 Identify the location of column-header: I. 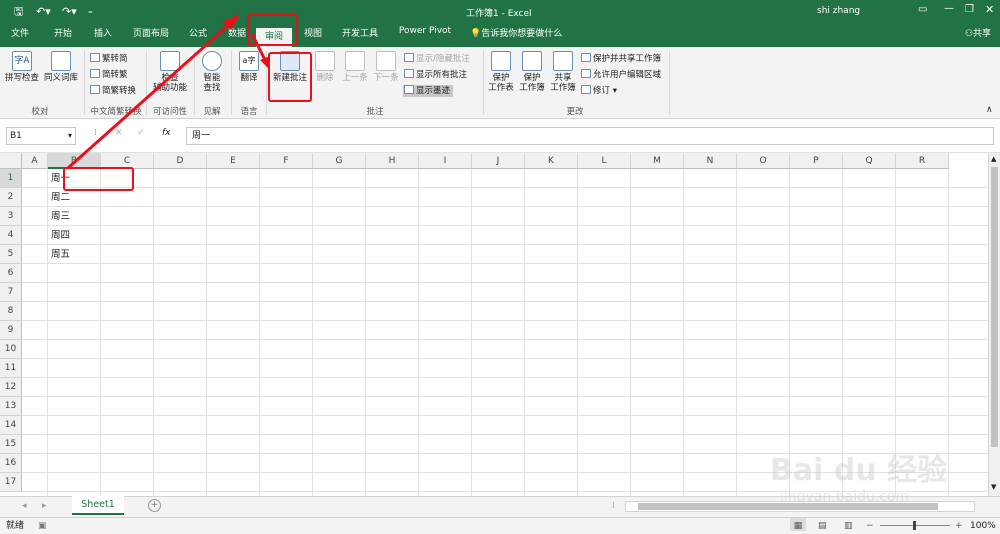
(445, 161).